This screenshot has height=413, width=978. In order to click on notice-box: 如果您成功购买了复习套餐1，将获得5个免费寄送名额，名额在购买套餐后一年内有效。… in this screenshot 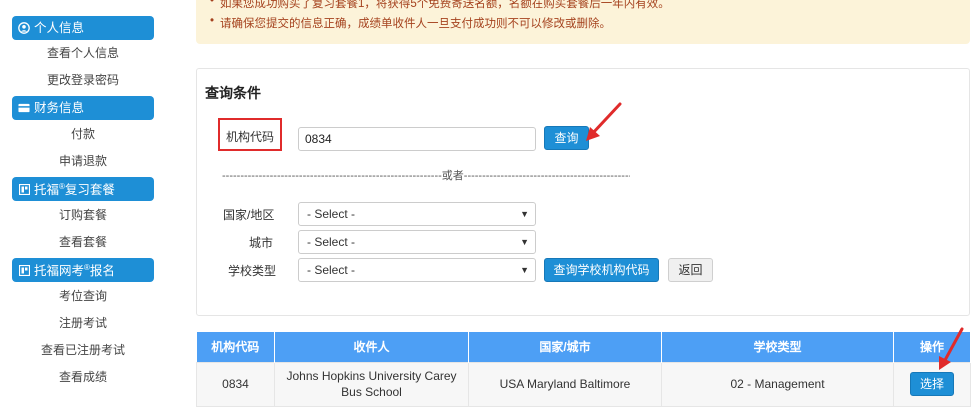, I will do `click(583, 22)`.